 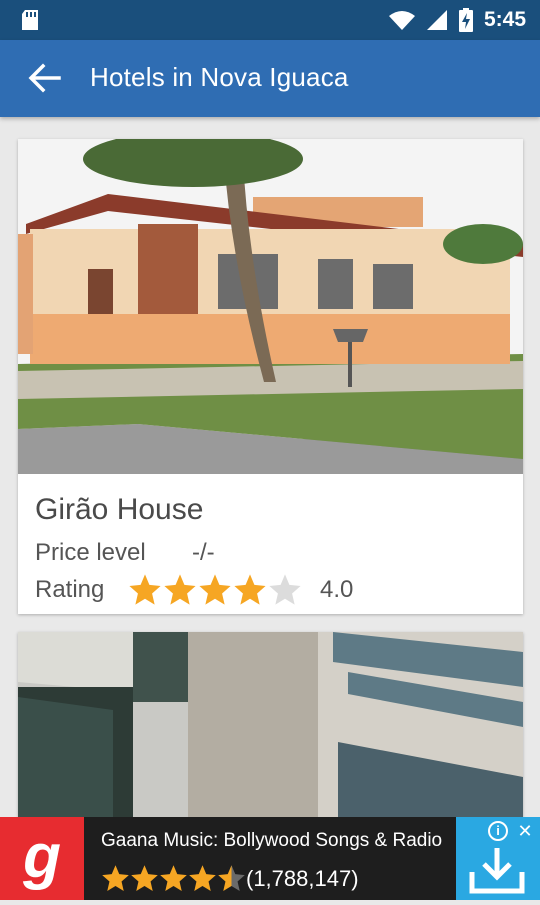 What do you see at coordinates (465, 20) in the screenshot?
I see `battery-icon` at bounding box center [465, 20].